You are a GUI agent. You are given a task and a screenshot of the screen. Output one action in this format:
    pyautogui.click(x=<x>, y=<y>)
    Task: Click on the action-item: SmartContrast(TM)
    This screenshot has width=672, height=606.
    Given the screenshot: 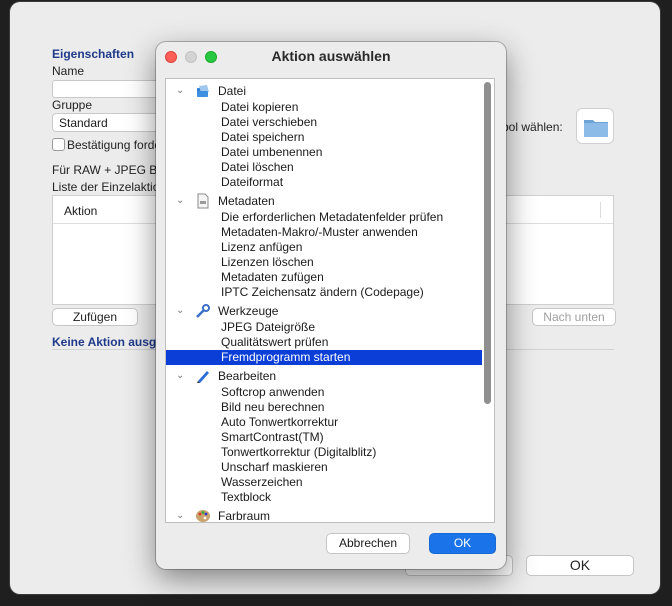 What is the action you would take?
    pyautogui.click(x=324, y=437)
    